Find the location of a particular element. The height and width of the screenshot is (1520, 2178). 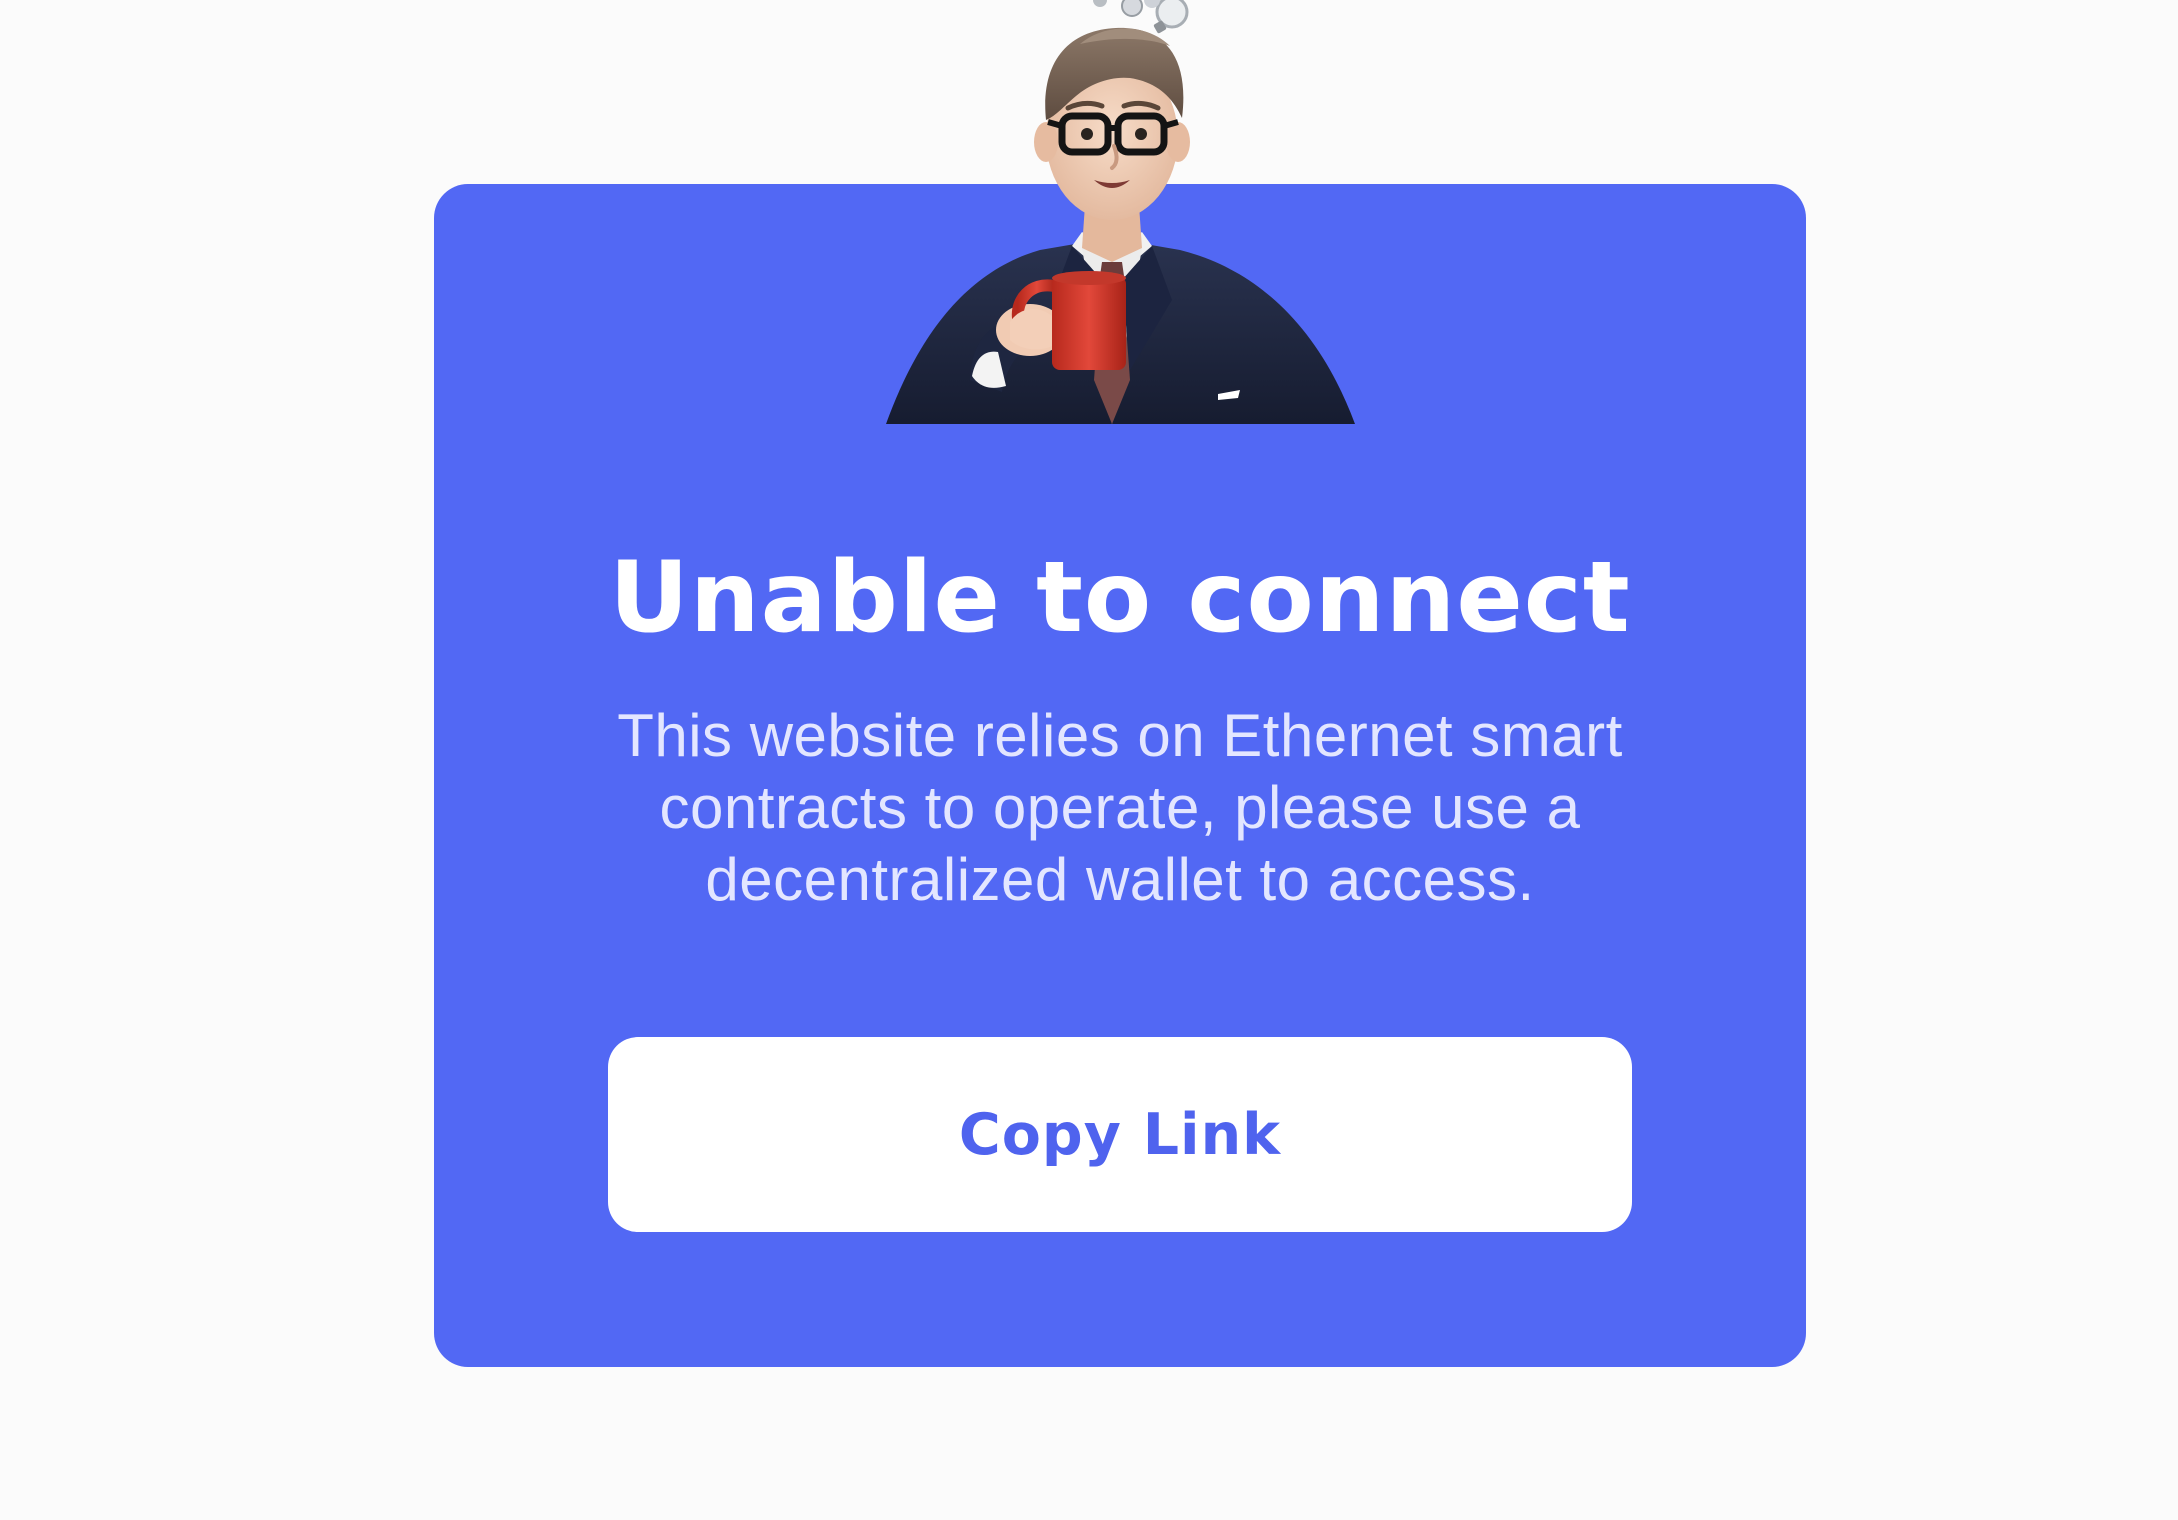

copy-link-button: Copy Link is located at coordinates (1120, 1134).